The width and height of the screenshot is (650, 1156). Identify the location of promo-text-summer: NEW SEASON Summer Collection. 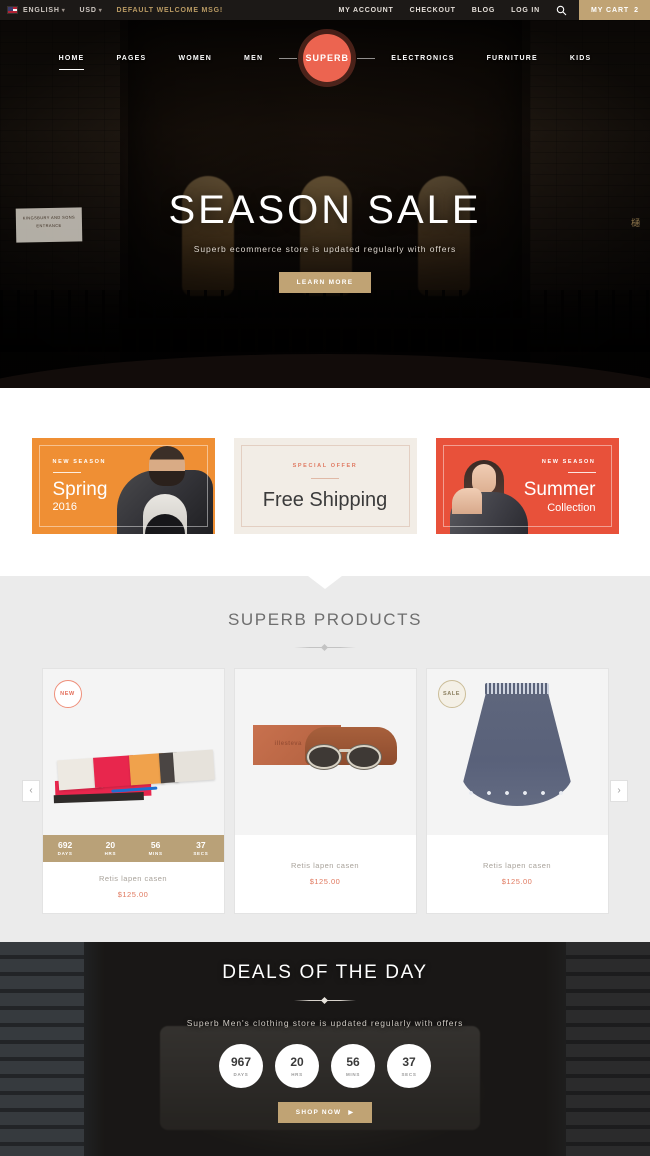
(527, 479).